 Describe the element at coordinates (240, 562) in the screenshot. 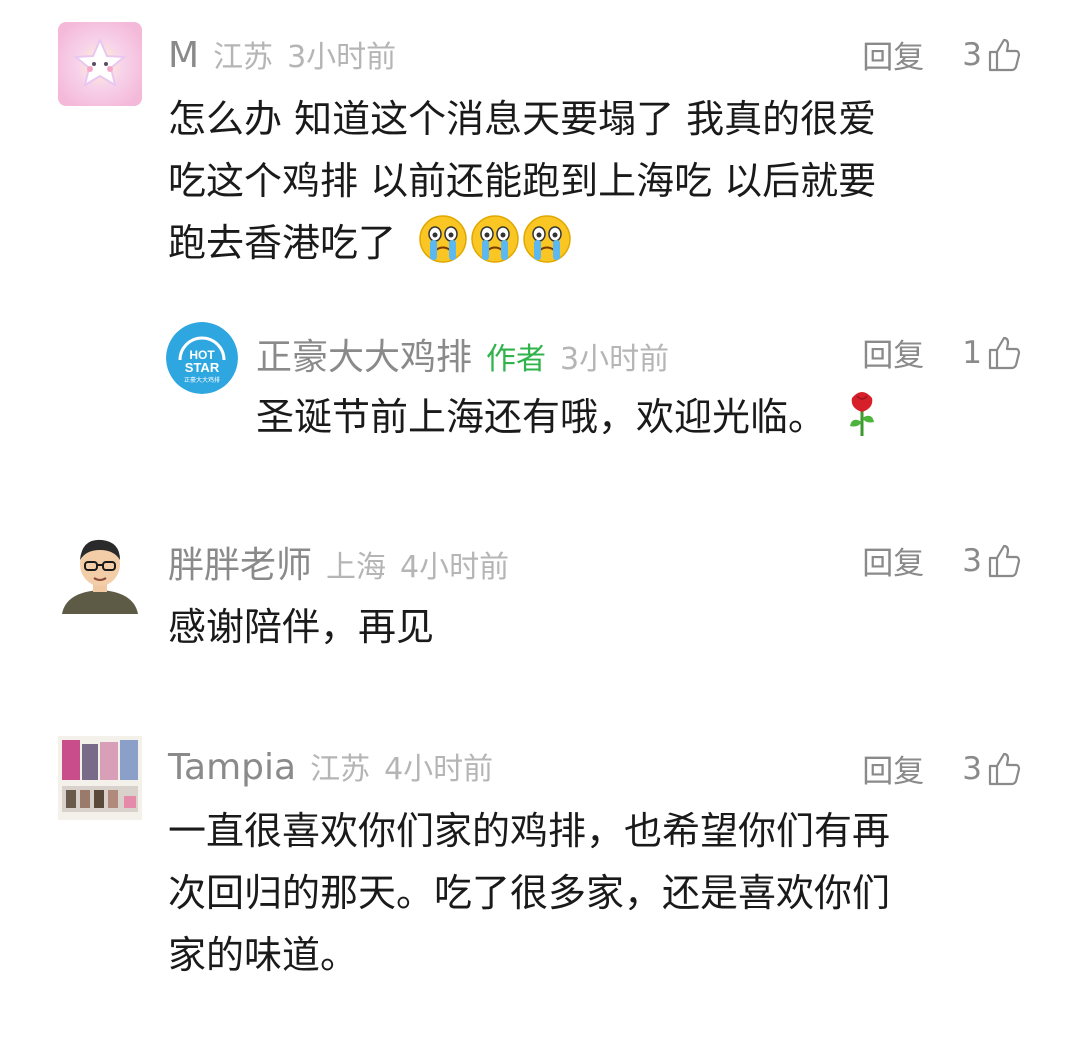

I see `username: 胖胖老师` at that location.